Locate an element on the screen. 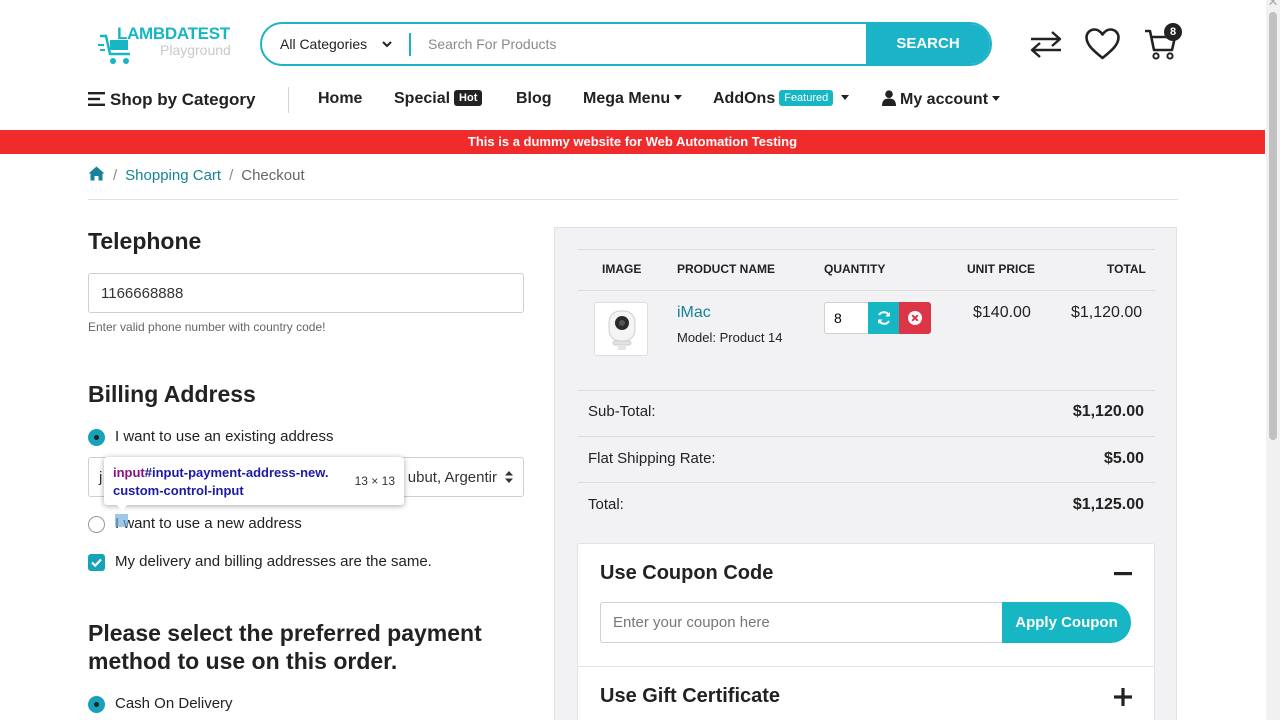 This screenshot has height=720, width=1280. site-logo: LAMBDATEST Playground is located at coordinates (170, 46).